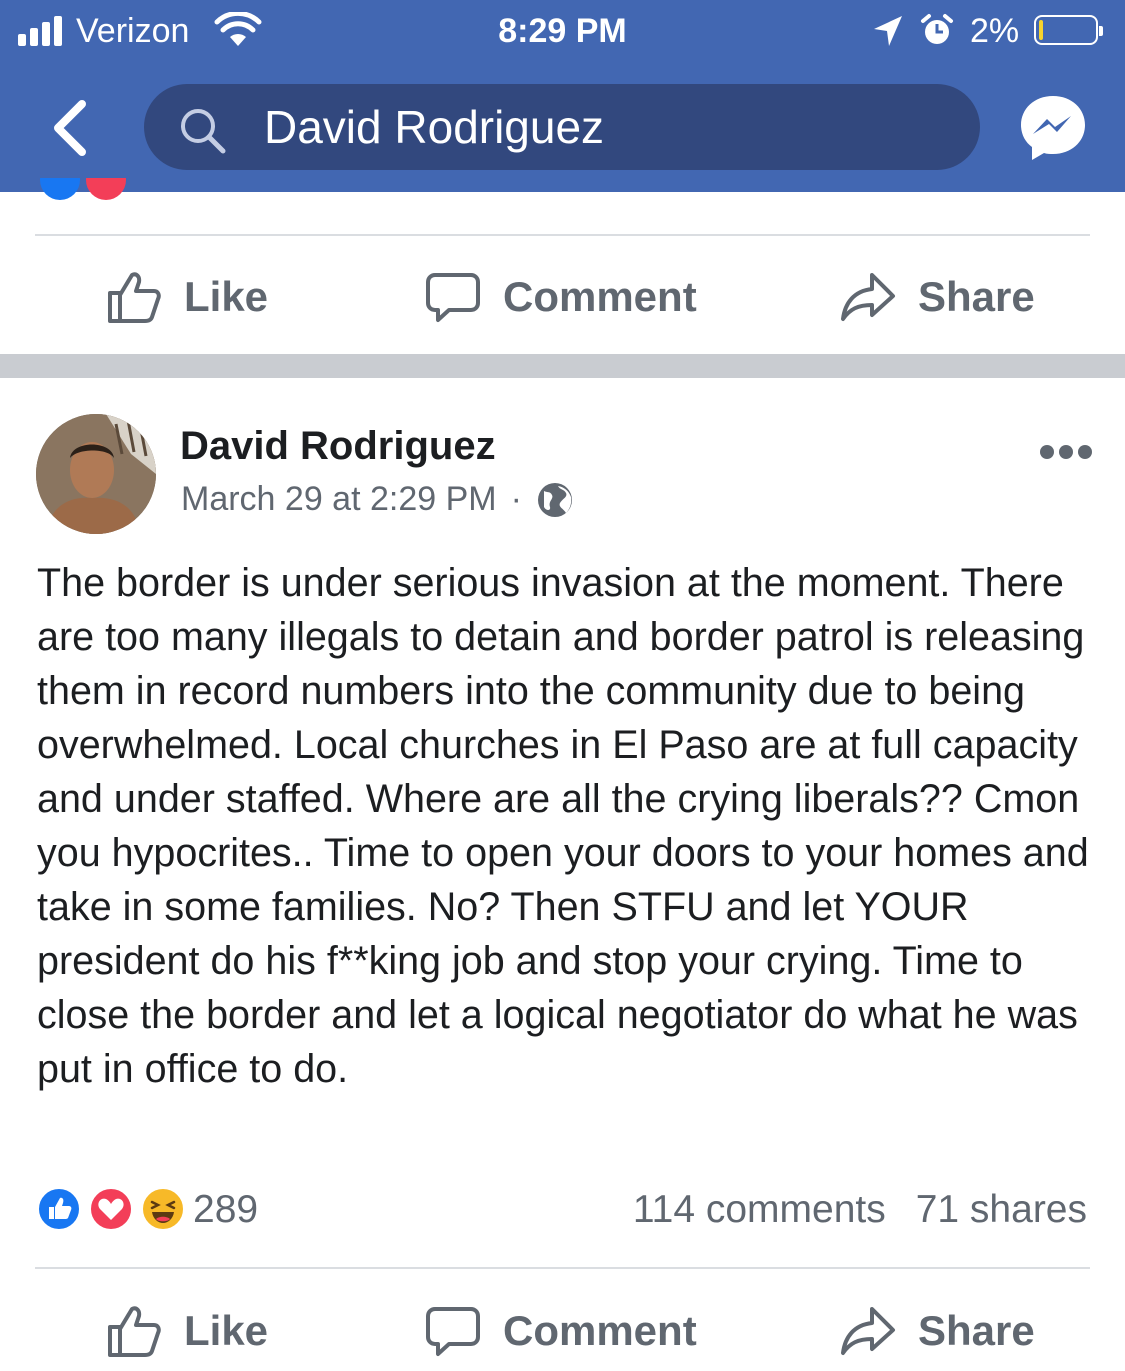 The height and width of the screenshot is (1371, 1125). I want to click on post-author: David Rodriguez, so click(338, 446).